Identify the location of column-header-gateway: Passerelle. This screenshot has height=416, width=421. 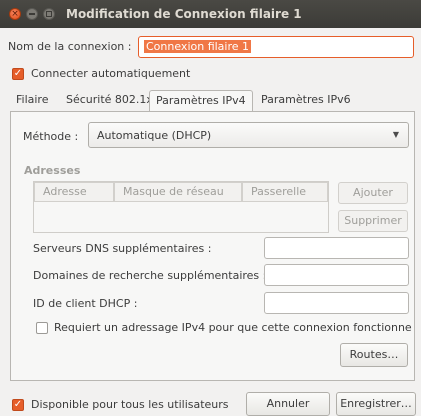
(285, 192).